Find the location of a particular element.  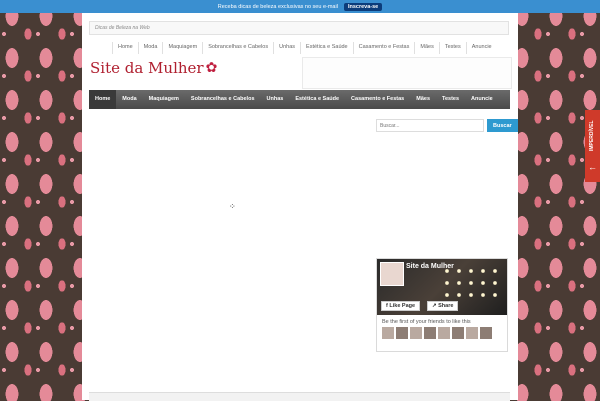

mainnav-item-testes: Testes is located at coordinates (450, 99).